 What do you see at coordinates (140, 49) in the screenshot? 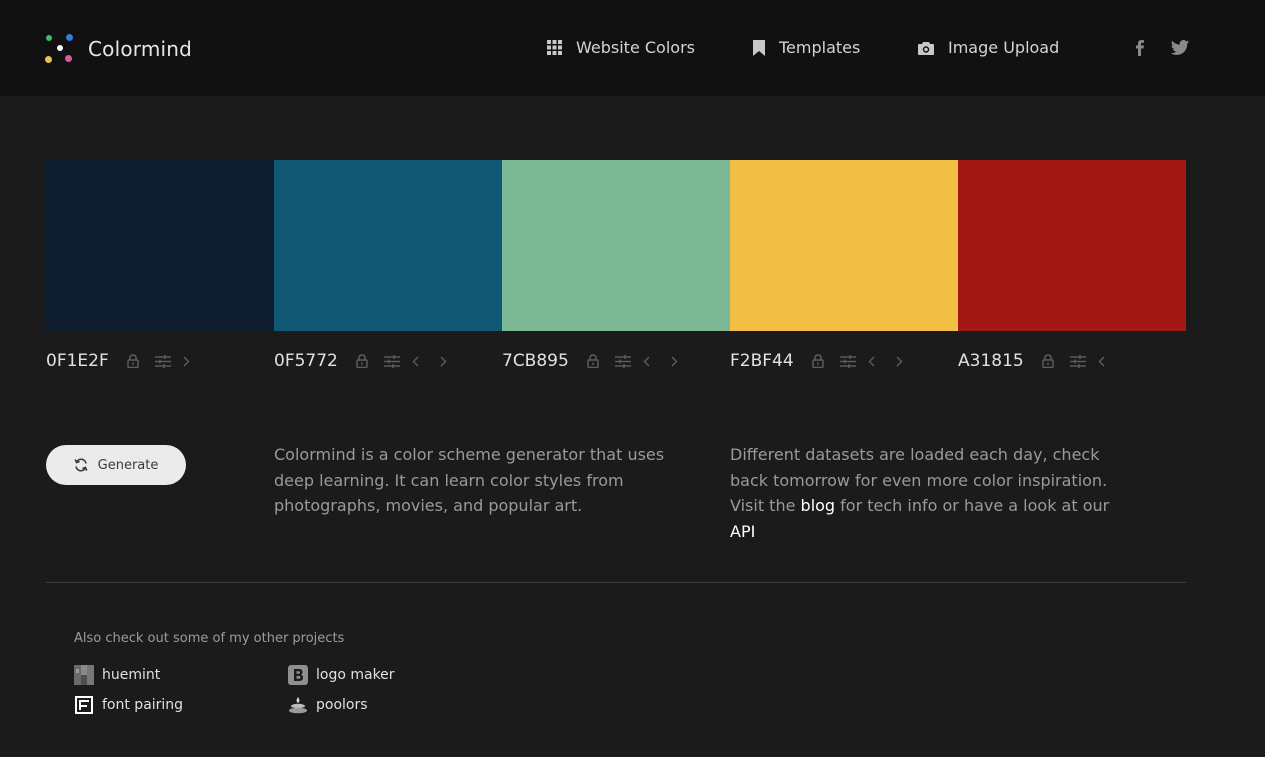
I see `brand-name: Colormind` at bounding box center [140, 49].